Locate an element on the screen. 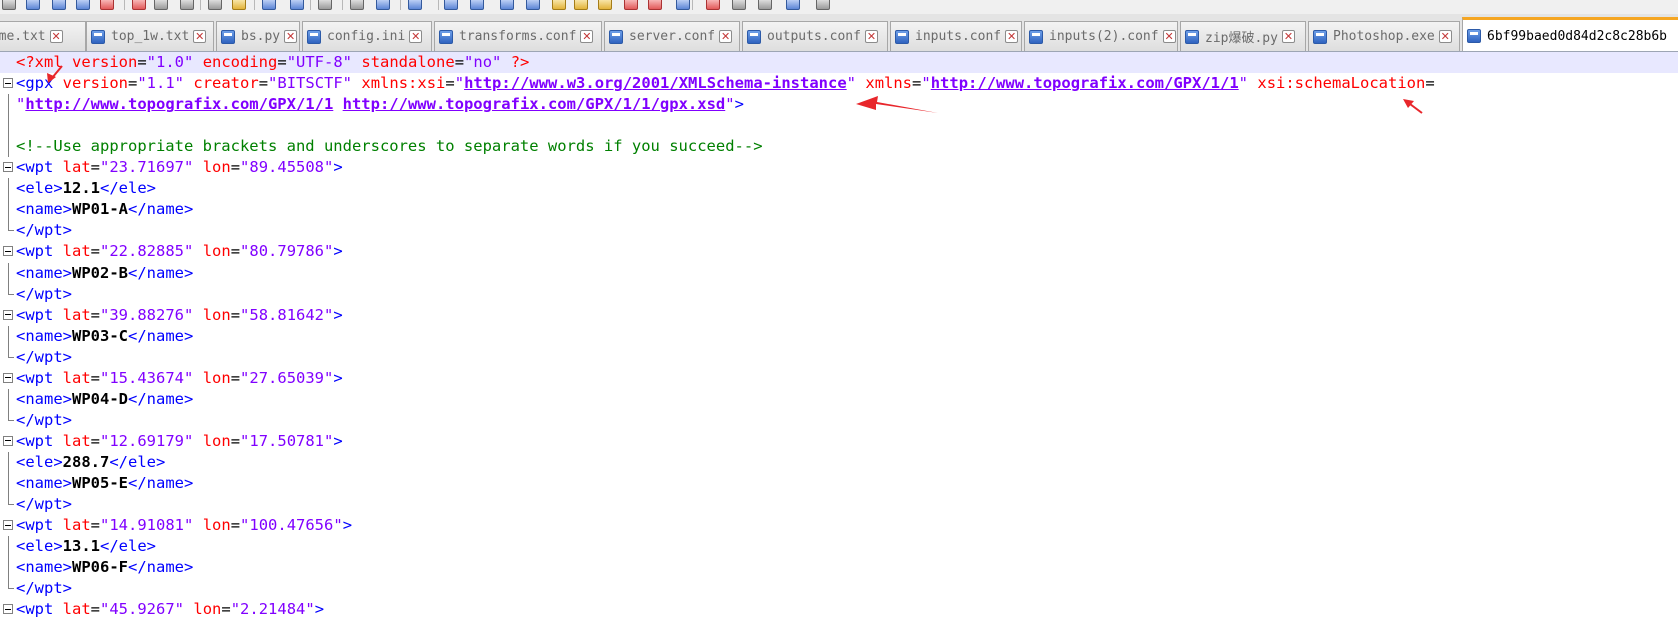 The height and width of the screenshot is (620, 1678). code-line: <ele>12.1</ele> is located at coordinates (839, 189).